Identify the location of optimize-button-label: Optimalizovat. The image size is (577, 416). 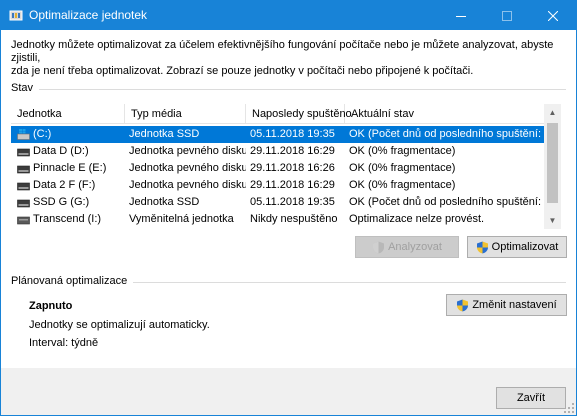
(525, 247).